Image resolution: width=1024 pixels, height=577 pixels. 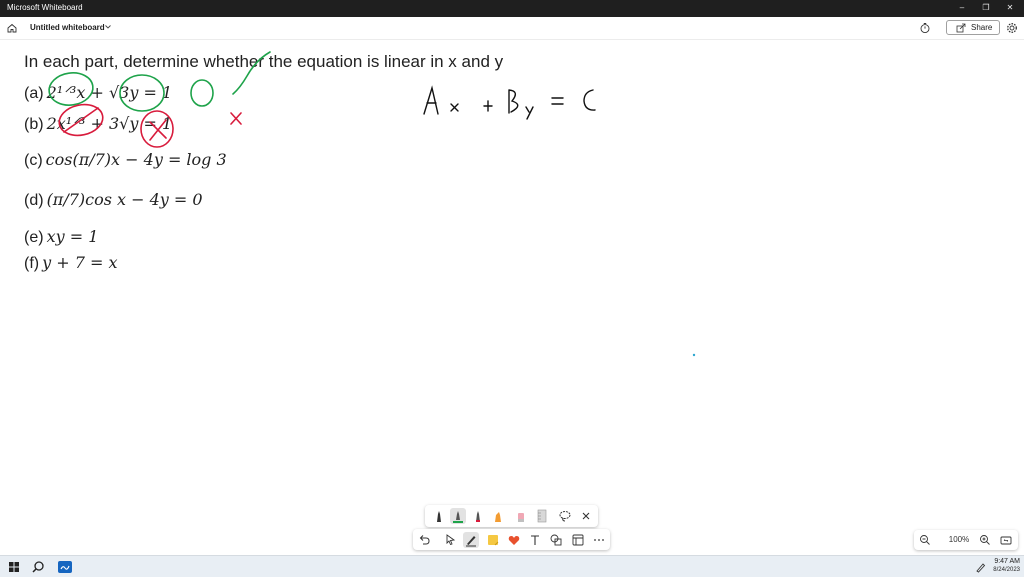 I want to click on windows-start-icon, so click(x=14, y=567).